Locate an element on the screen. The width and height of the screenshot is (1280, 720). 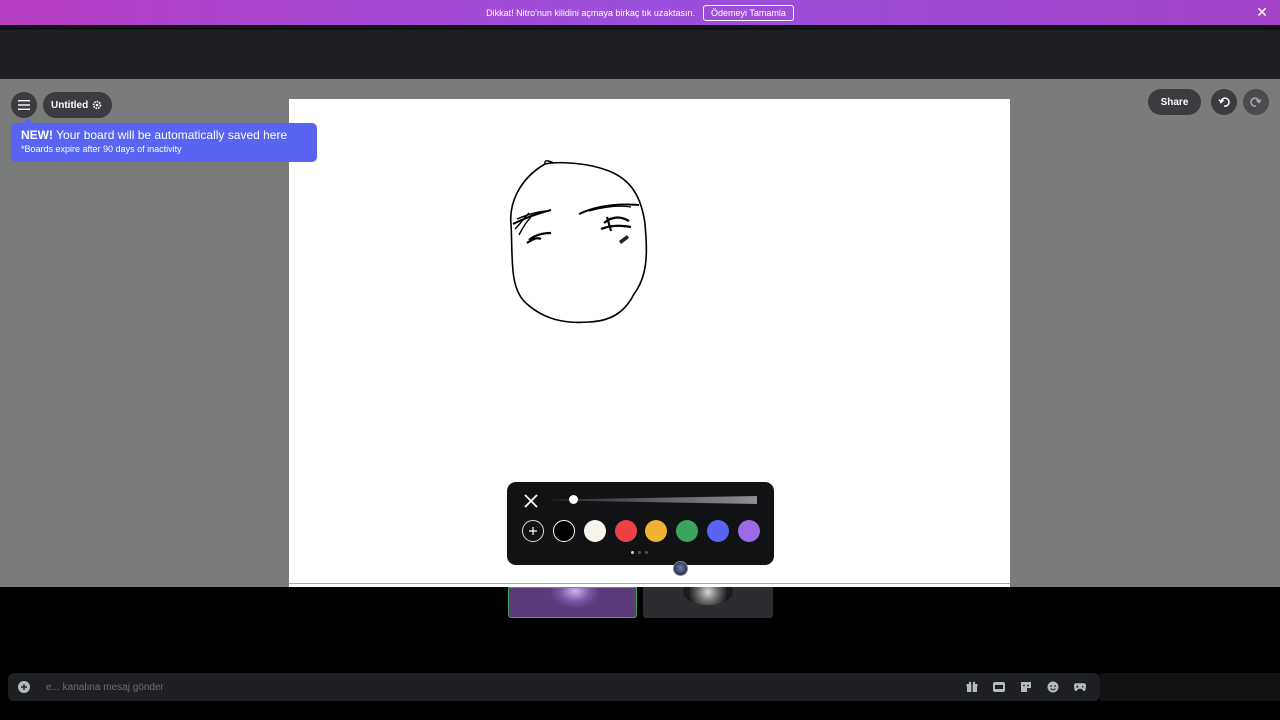
composer-actions is located at coordinates (1026, 687).